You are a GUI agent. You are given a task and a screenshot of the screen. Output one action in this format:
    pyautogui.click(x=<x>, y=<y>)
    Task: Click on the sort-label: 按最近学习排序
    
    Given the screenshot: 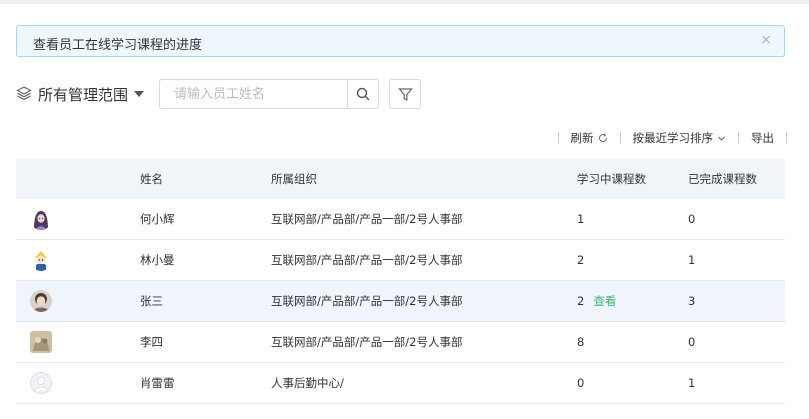 What is the action you would take?
    pyautogui.click(x=673, y=138)
    